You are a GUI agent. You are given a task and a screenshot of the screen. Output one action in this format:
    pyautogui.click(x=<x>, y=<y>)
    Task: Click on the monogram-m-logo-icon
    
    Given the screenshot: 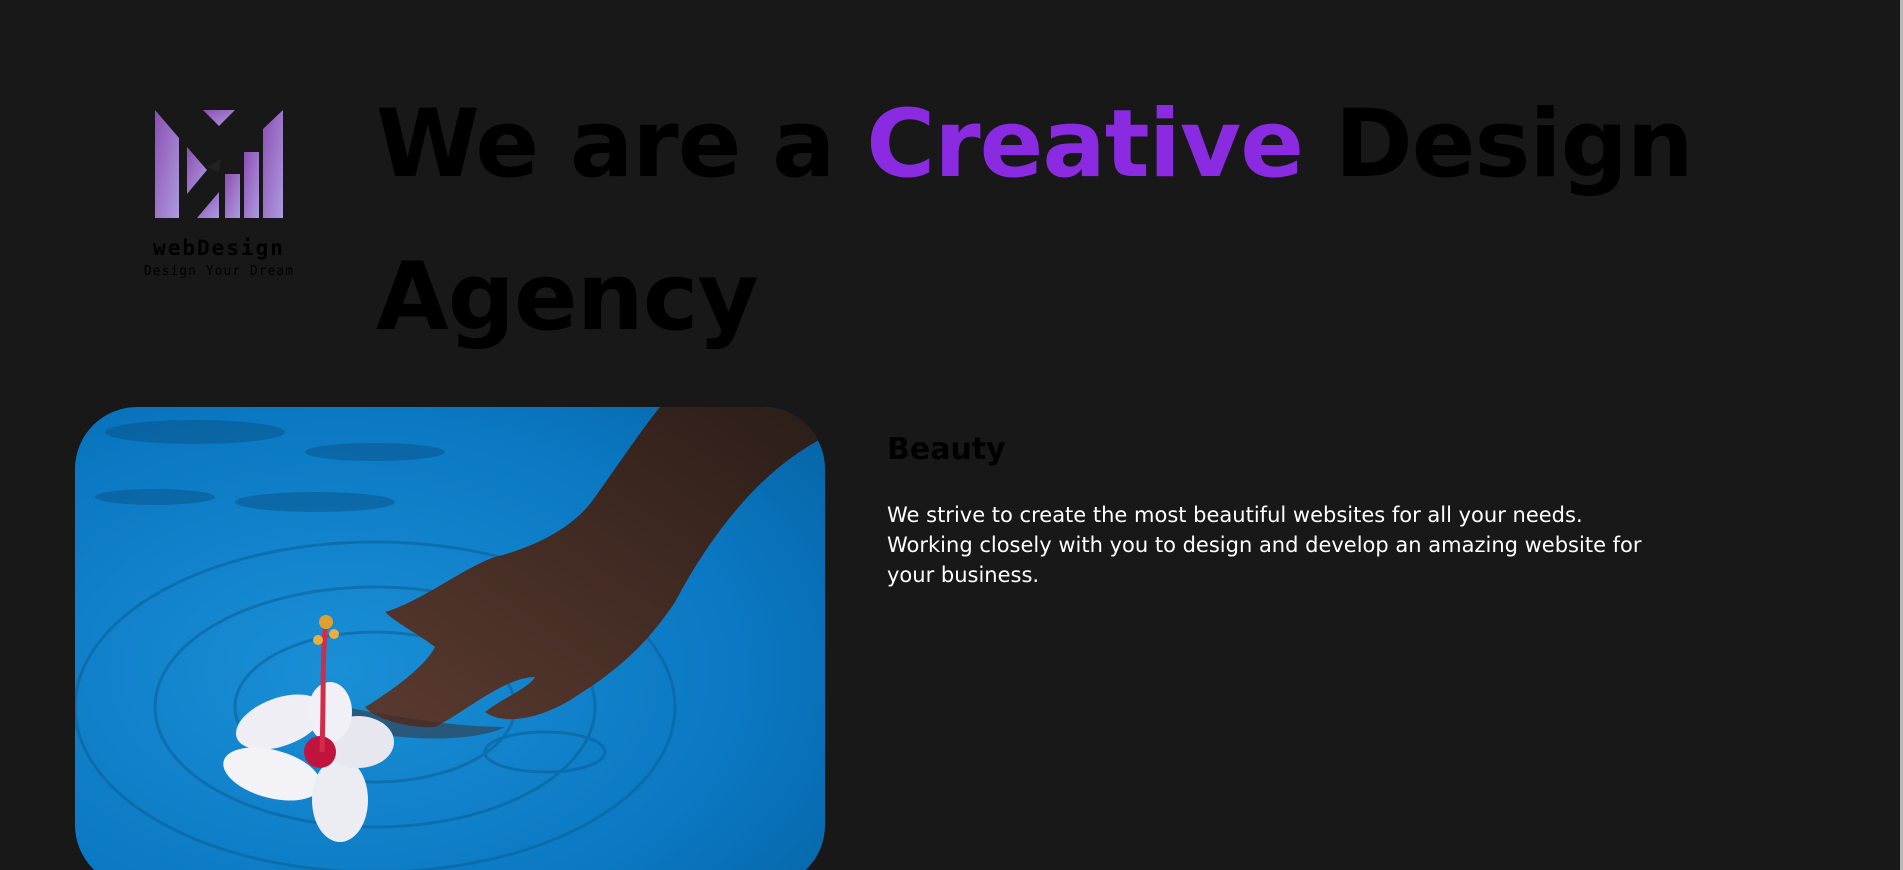 What is the action you would take?
    pyautogui.click(x=219, y=164)
    